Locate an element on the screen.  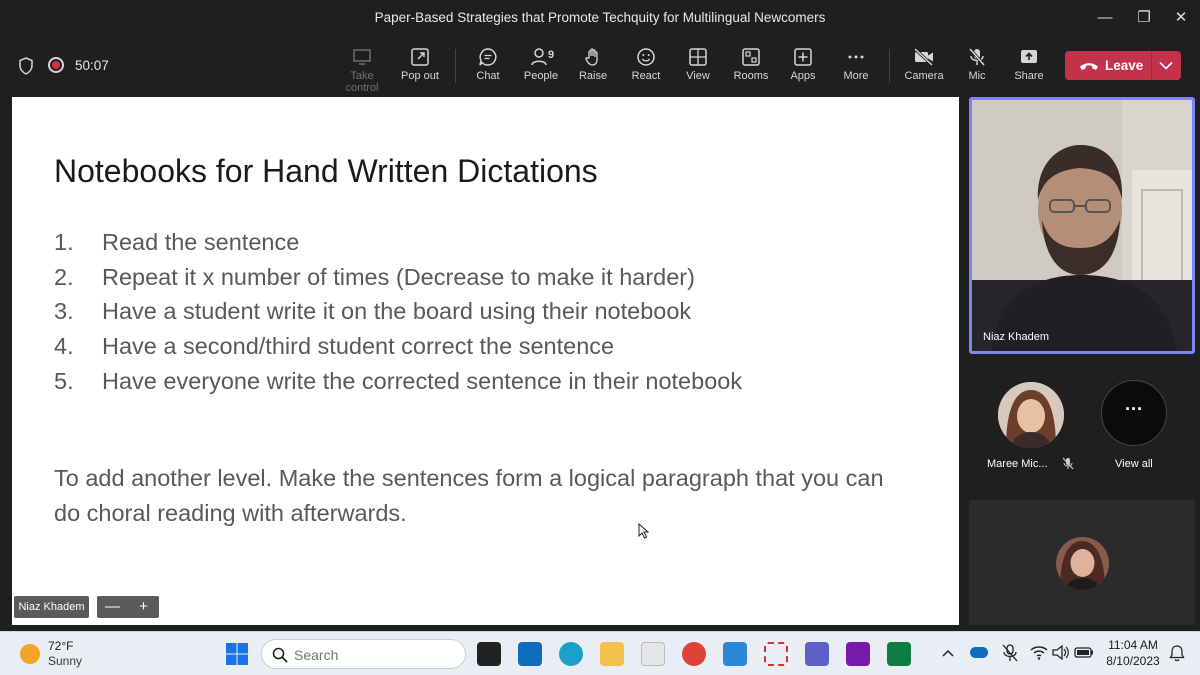
view-button: View is located at coordinates (698, 66).